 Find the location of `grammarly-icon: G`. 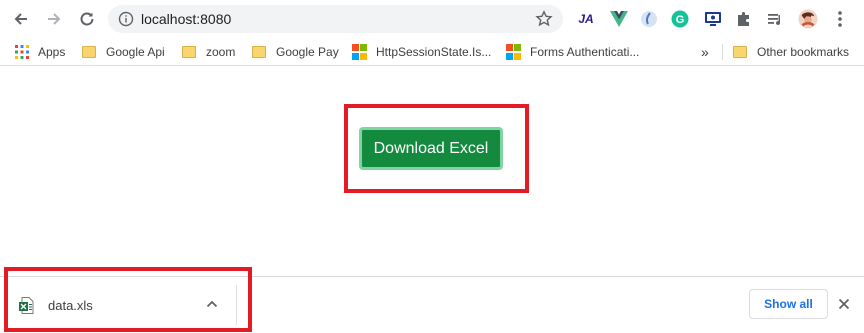

grammarly-icon: G is located at coordinates (680, 19).